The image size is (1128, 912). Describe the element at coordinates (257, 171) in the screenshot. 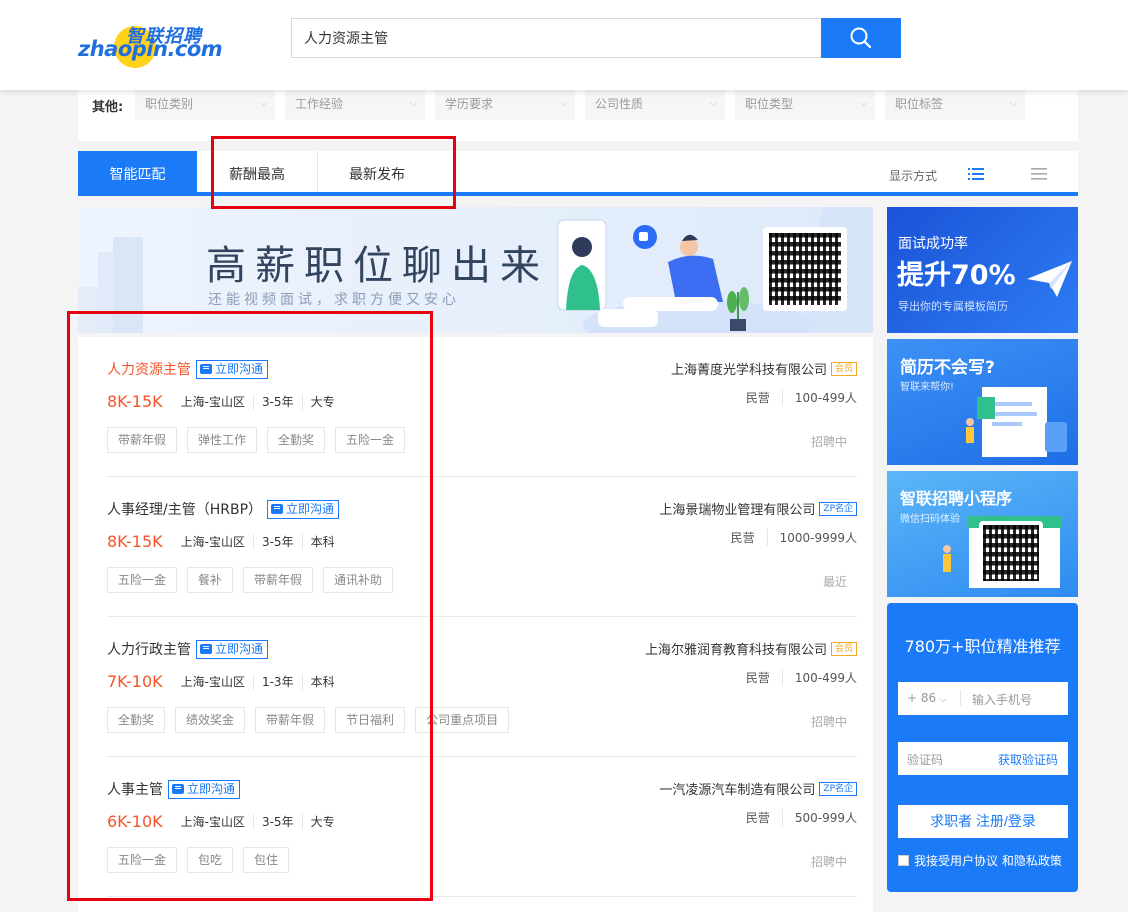

I see `tab-highest-salary: 薪酬最高` at that location.